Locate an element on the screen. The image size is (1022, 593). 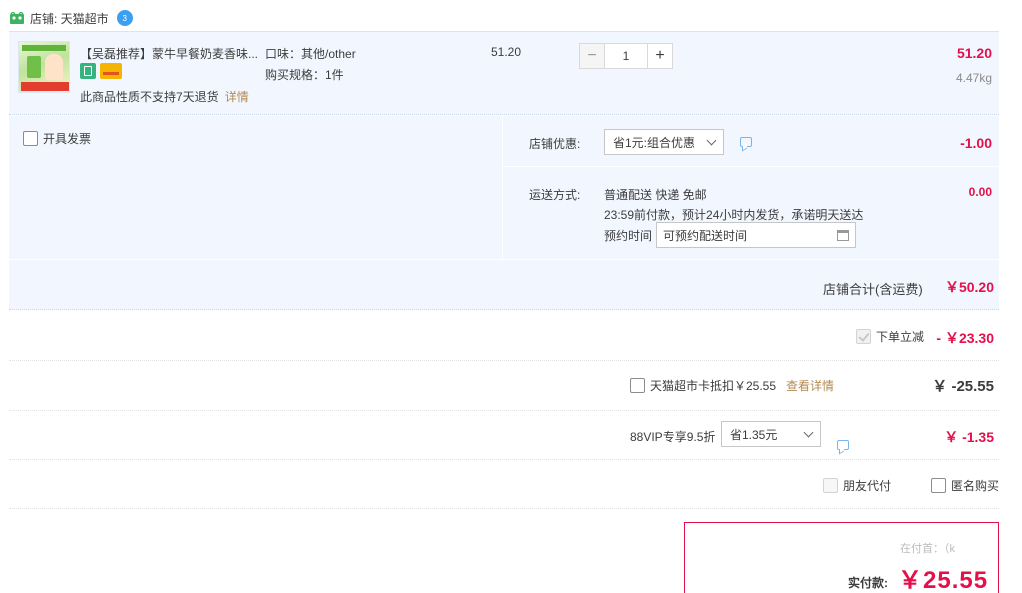
payment-faded-text: 在付首：（k is located at coordinates (927, 549).